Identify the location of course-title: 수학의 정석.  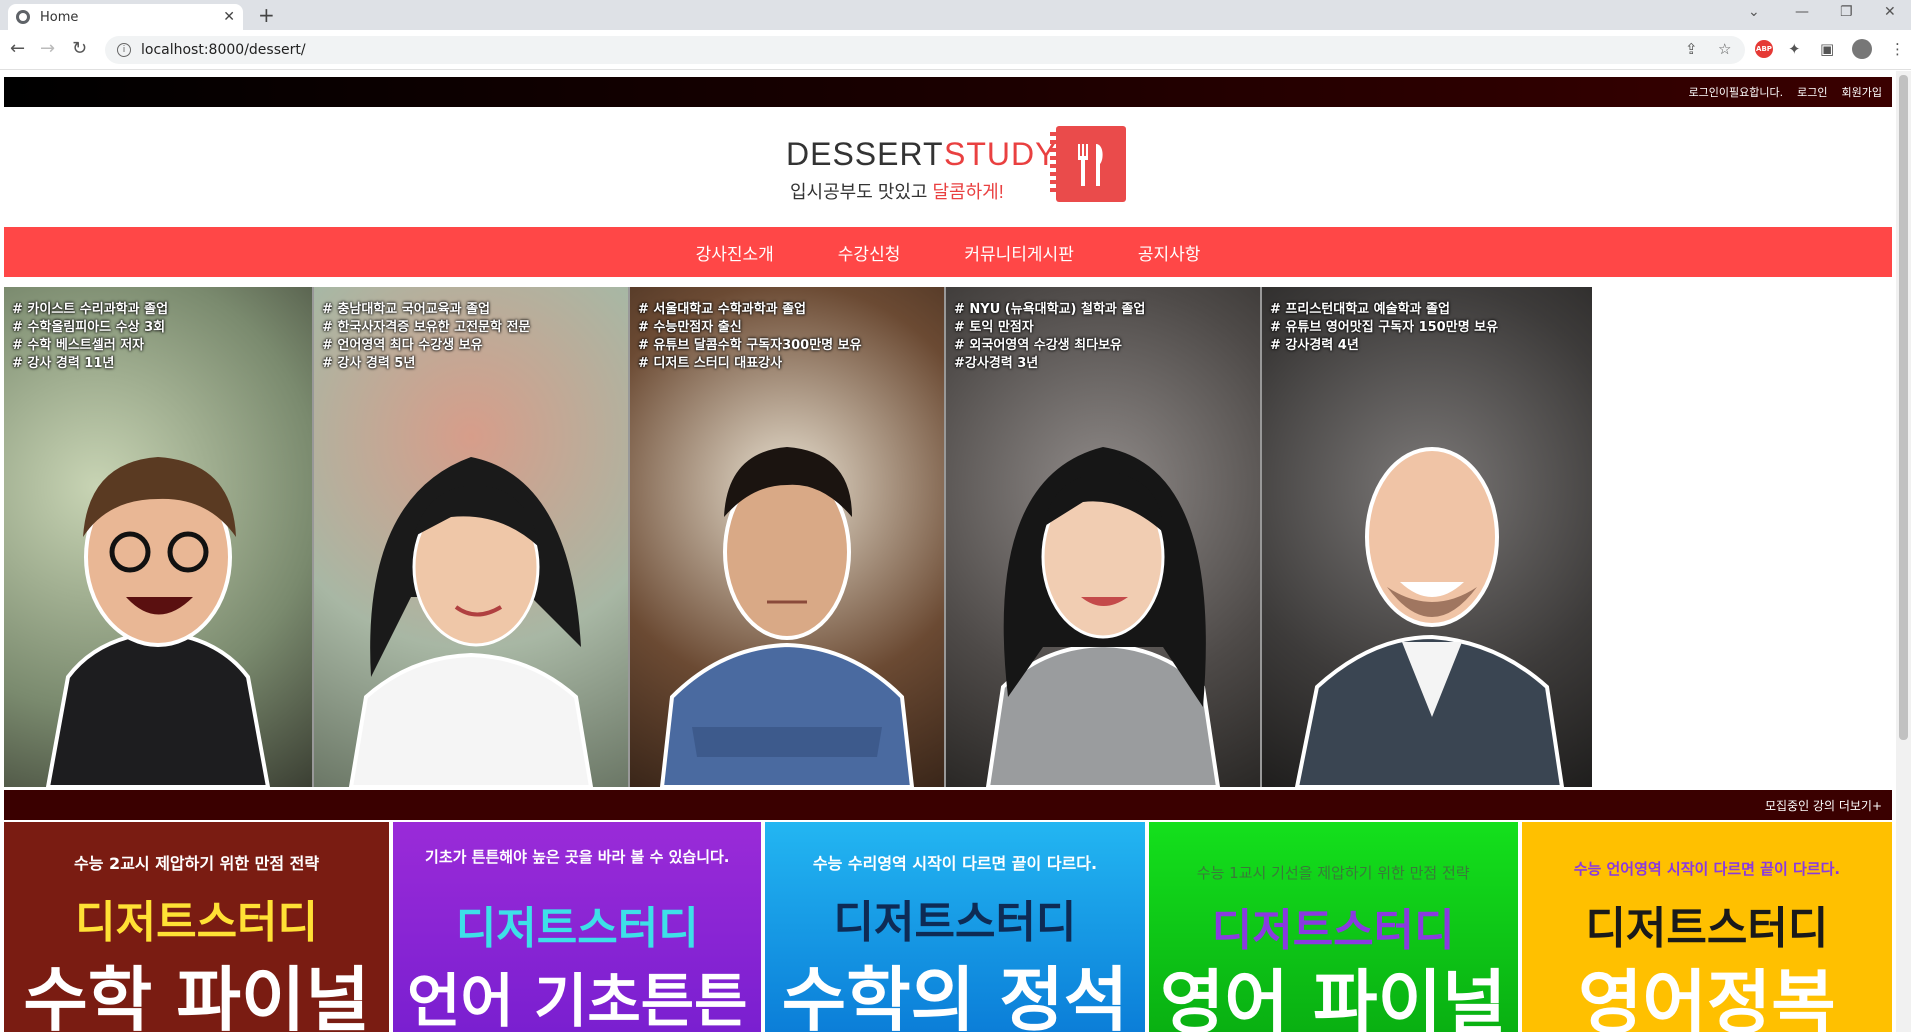
(955, 995).